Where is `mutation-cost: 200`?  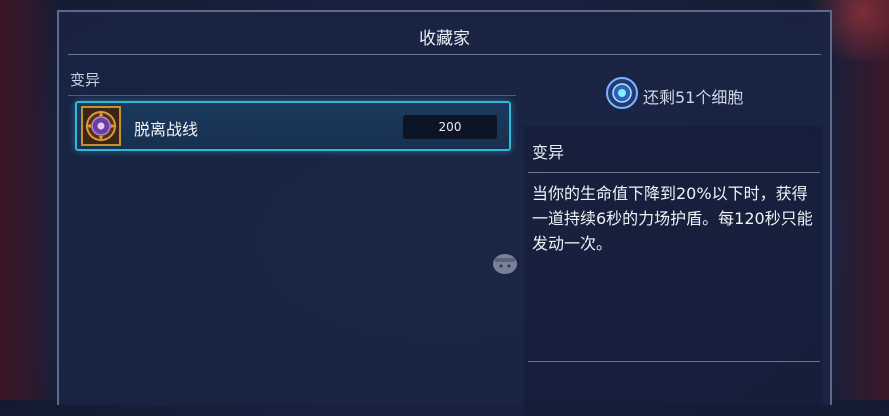
mutation-cost: 200 is located at coordinates (450, 127).